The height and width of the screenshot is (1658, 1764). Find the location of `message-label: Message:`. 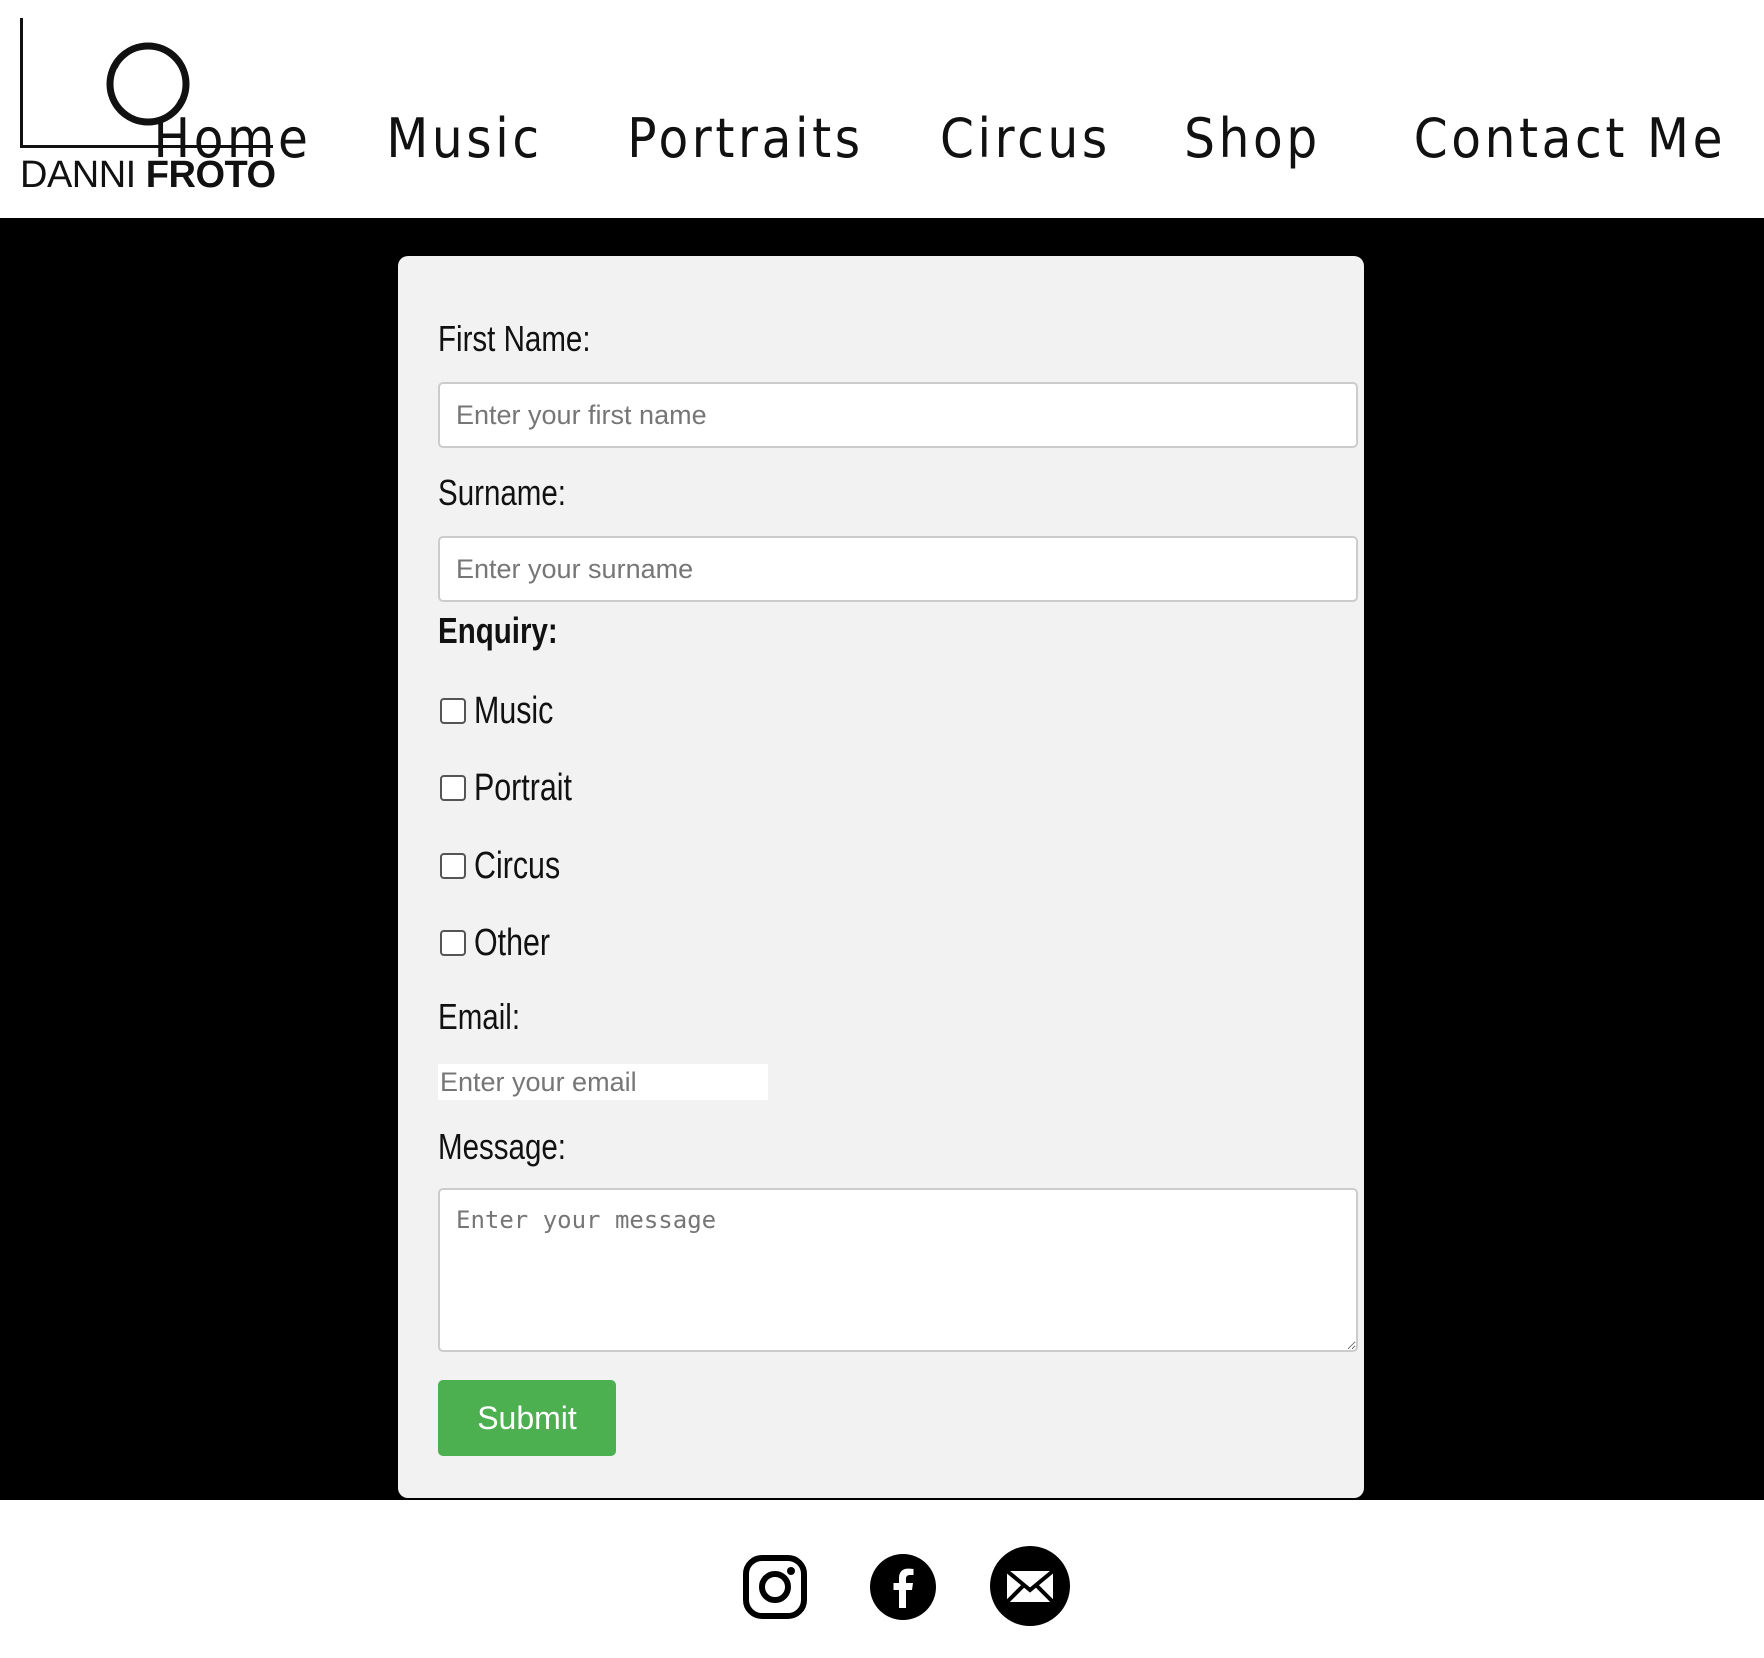

message-label: Message: is located at coordinates (502, 1146).